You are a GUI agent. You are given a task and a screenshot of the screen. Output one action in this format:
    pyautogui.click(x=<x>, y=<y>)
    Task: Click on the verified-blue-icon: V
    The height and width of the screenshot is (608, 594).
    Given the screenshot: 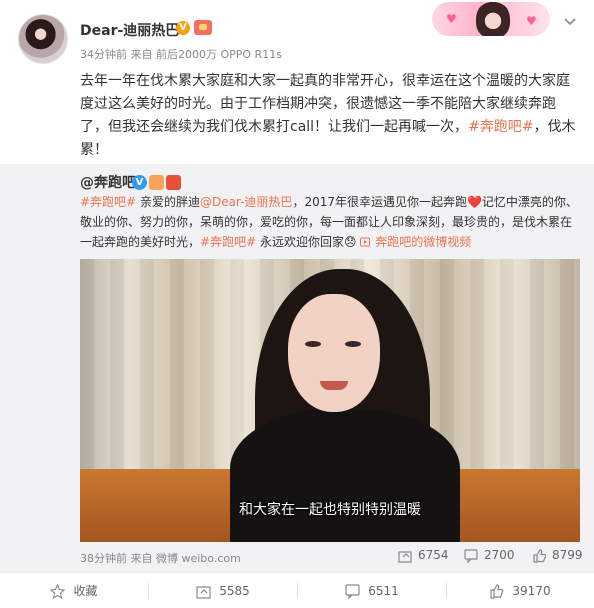 What is the action you would take?
    pyautogui.click(x=139, y=182)
    